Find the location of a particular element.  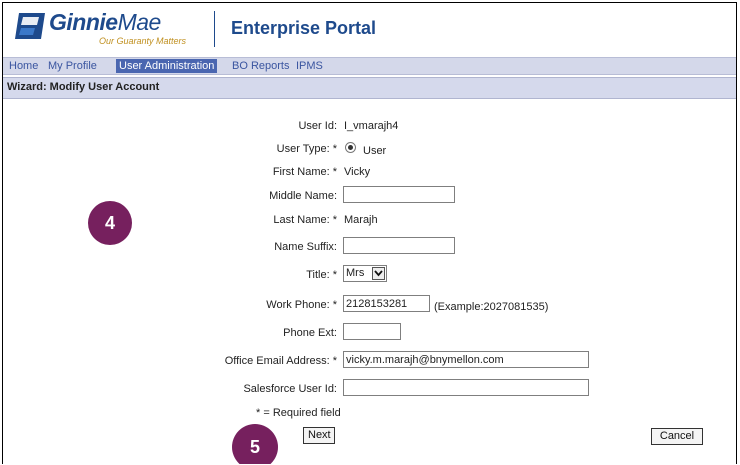

first-name-value: Vicky is located at coordinates (357, 172).